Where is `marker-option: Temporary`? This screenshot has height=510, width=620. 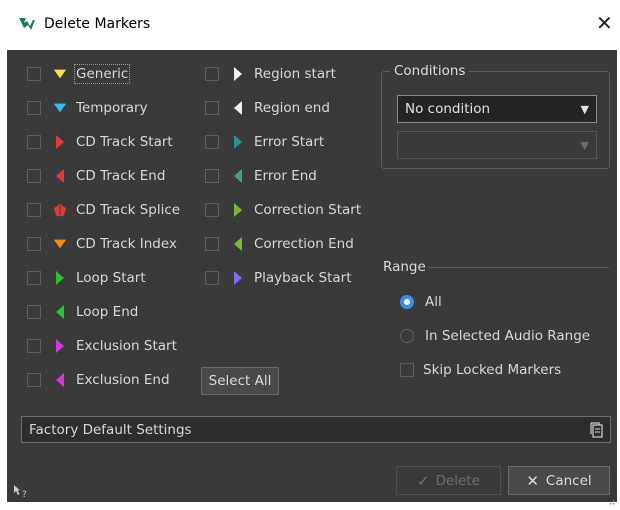
marker-option: Temporary is located at coordinates (87, 108).